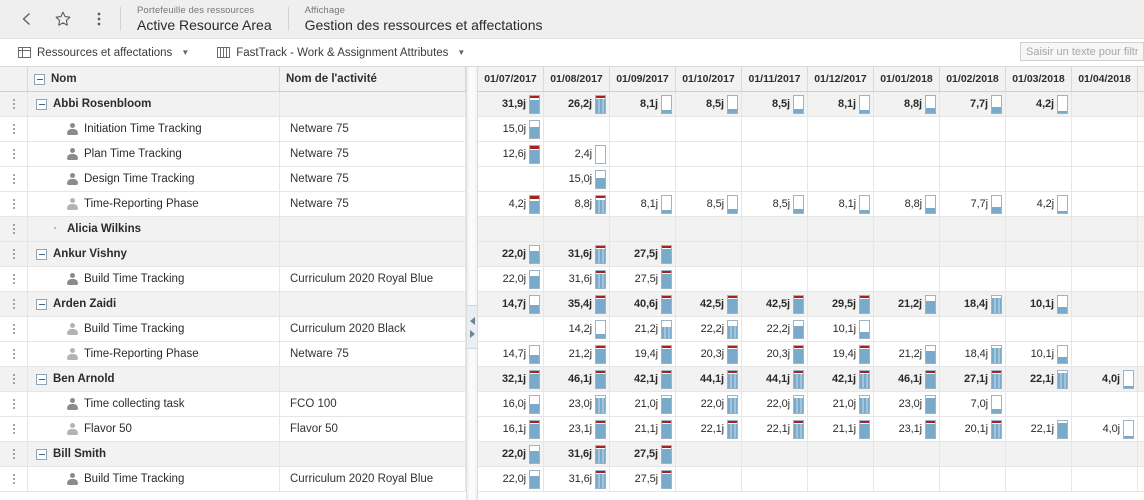 The image size is (1144, 500). Describe the element at coordinates (373, 279) in the screenshot. I see `activity-name-cell: Curriculum 2020 Royal Blue` at that location.